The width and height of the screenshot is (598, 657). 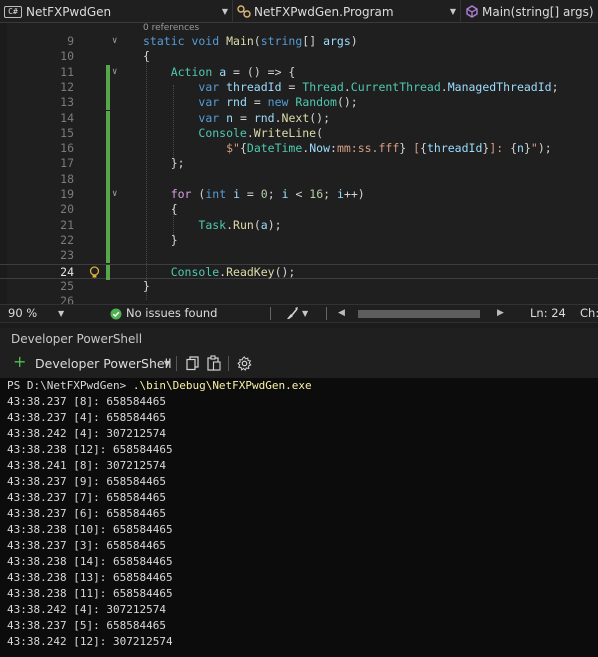 I want to click on zoom-level: 90 %, so click(x=22, y=313).